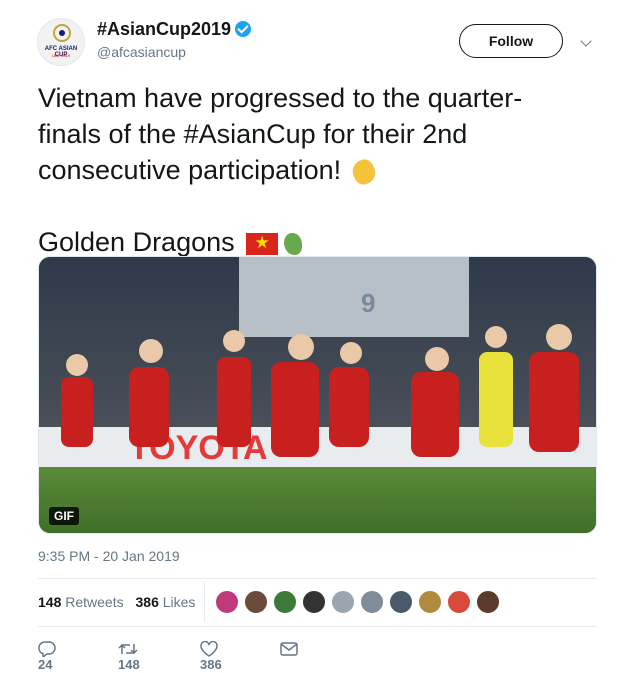  What do you see at coordinates (204, 602) in the screenshot?
I see `stats-separator` at bounding box center [204, 602].